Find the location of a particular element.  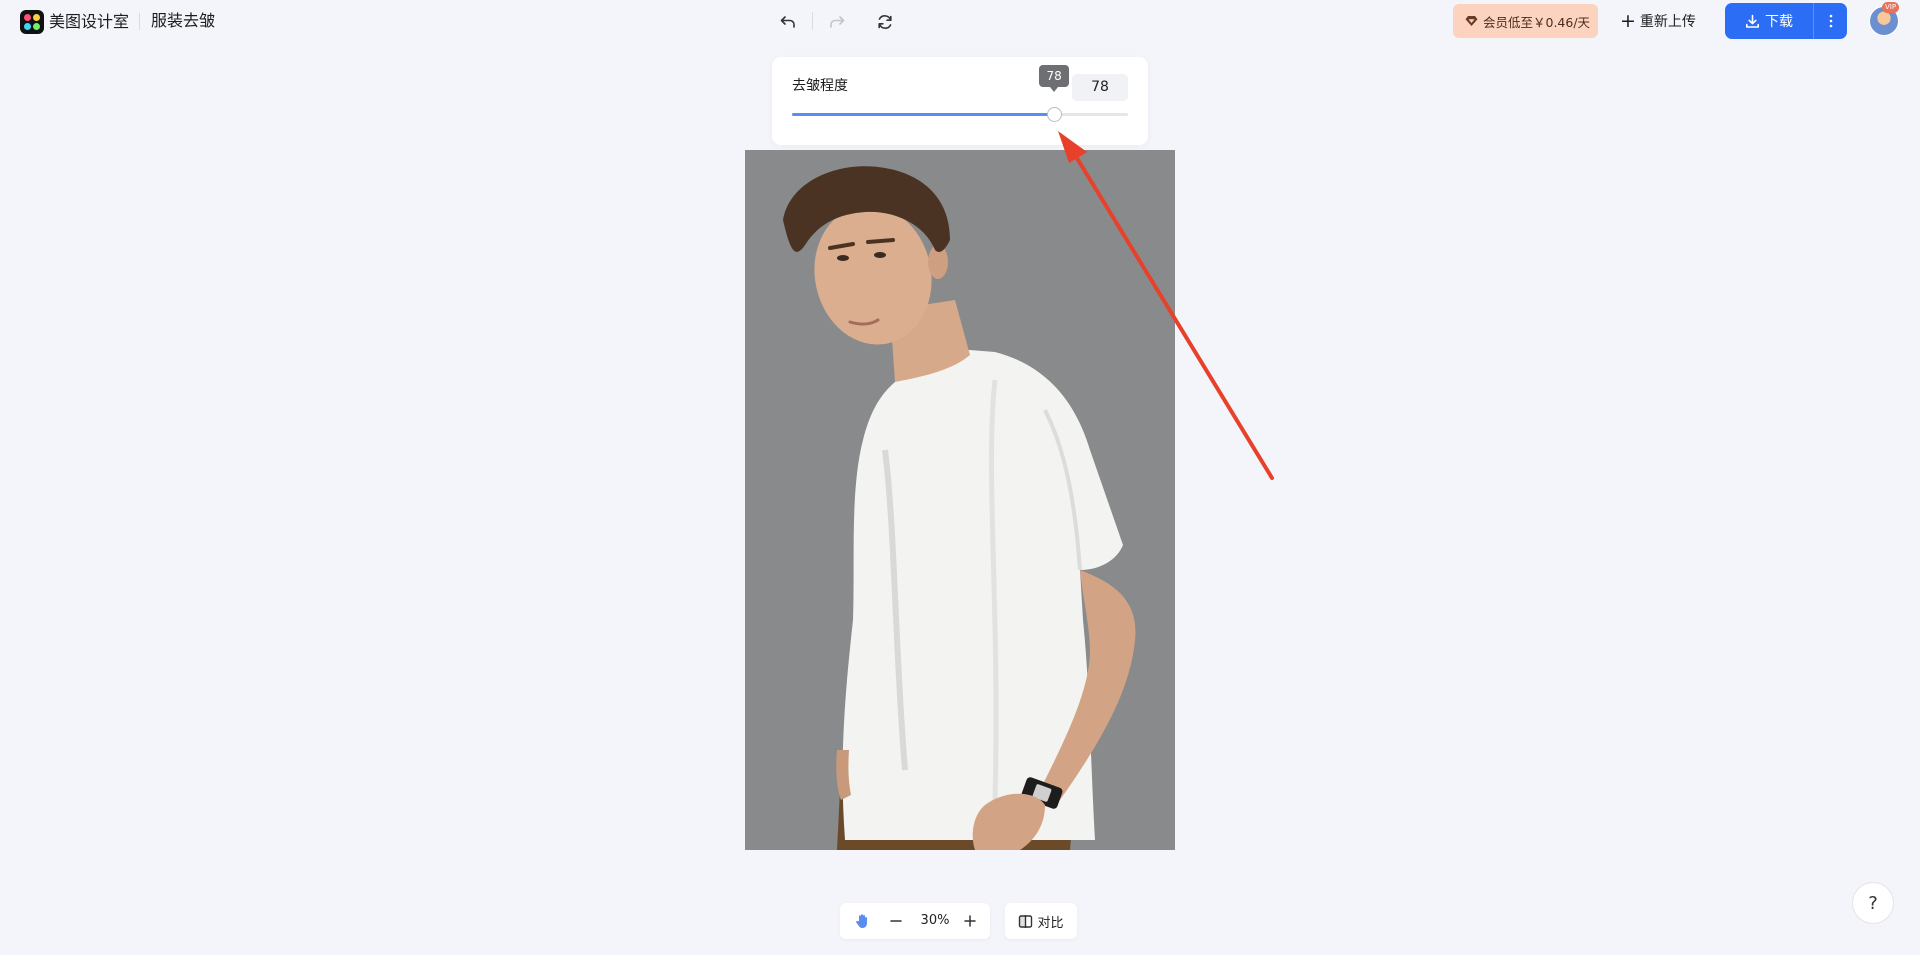

diamond-icon is located at coordinates (1471, 21).